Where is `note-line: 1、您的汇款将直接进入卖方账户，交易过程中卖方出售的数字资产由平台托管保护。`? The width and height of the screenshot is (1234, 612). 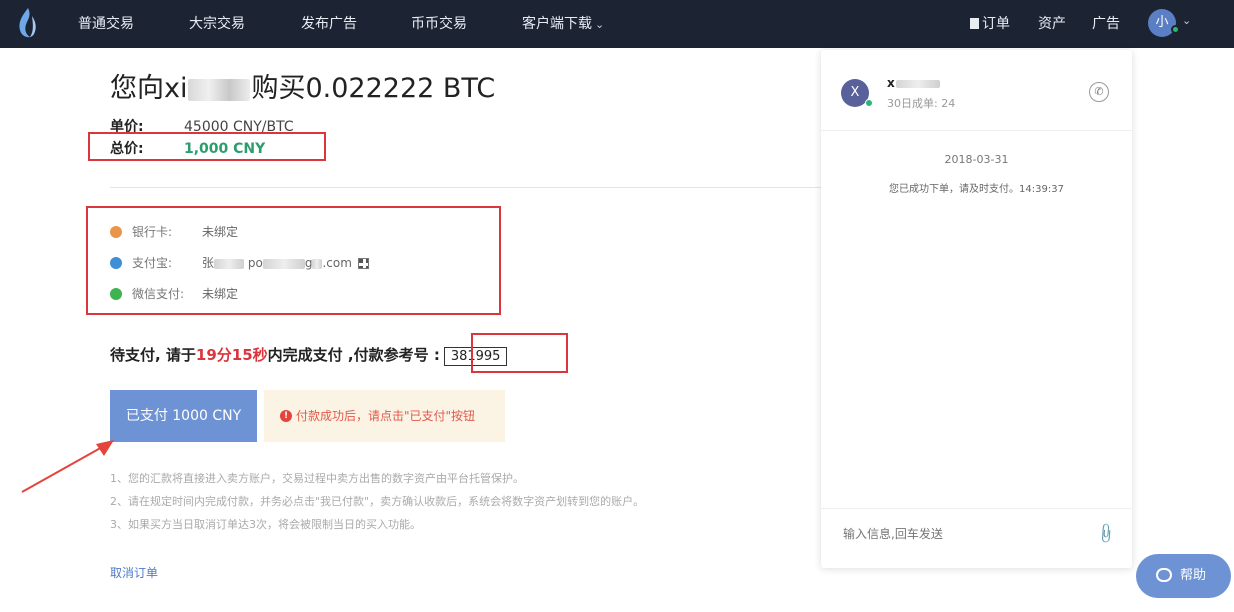
note-line: 1、您的汇款将直接进入卖方账户，交易过程中卖方出售的数字资产由平台托管保护。 is located at coordinates (317, 478).